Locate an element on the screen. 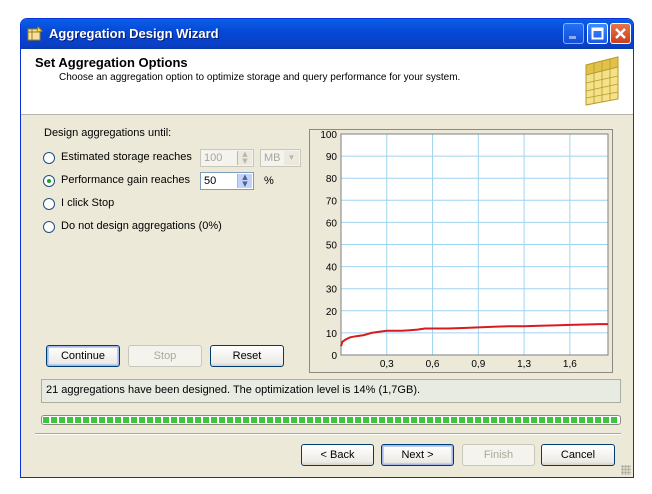 Image resolution: width=652 pixels, height=494 pixels. title-bar: Aggregation Design Wizard is located at coordinates (327, 34).